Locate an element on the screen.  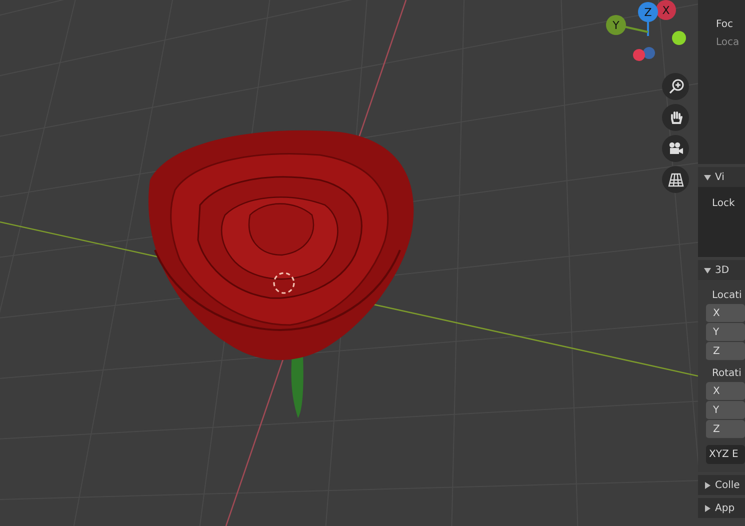
zoom-button is located at coordinates (675, 86).